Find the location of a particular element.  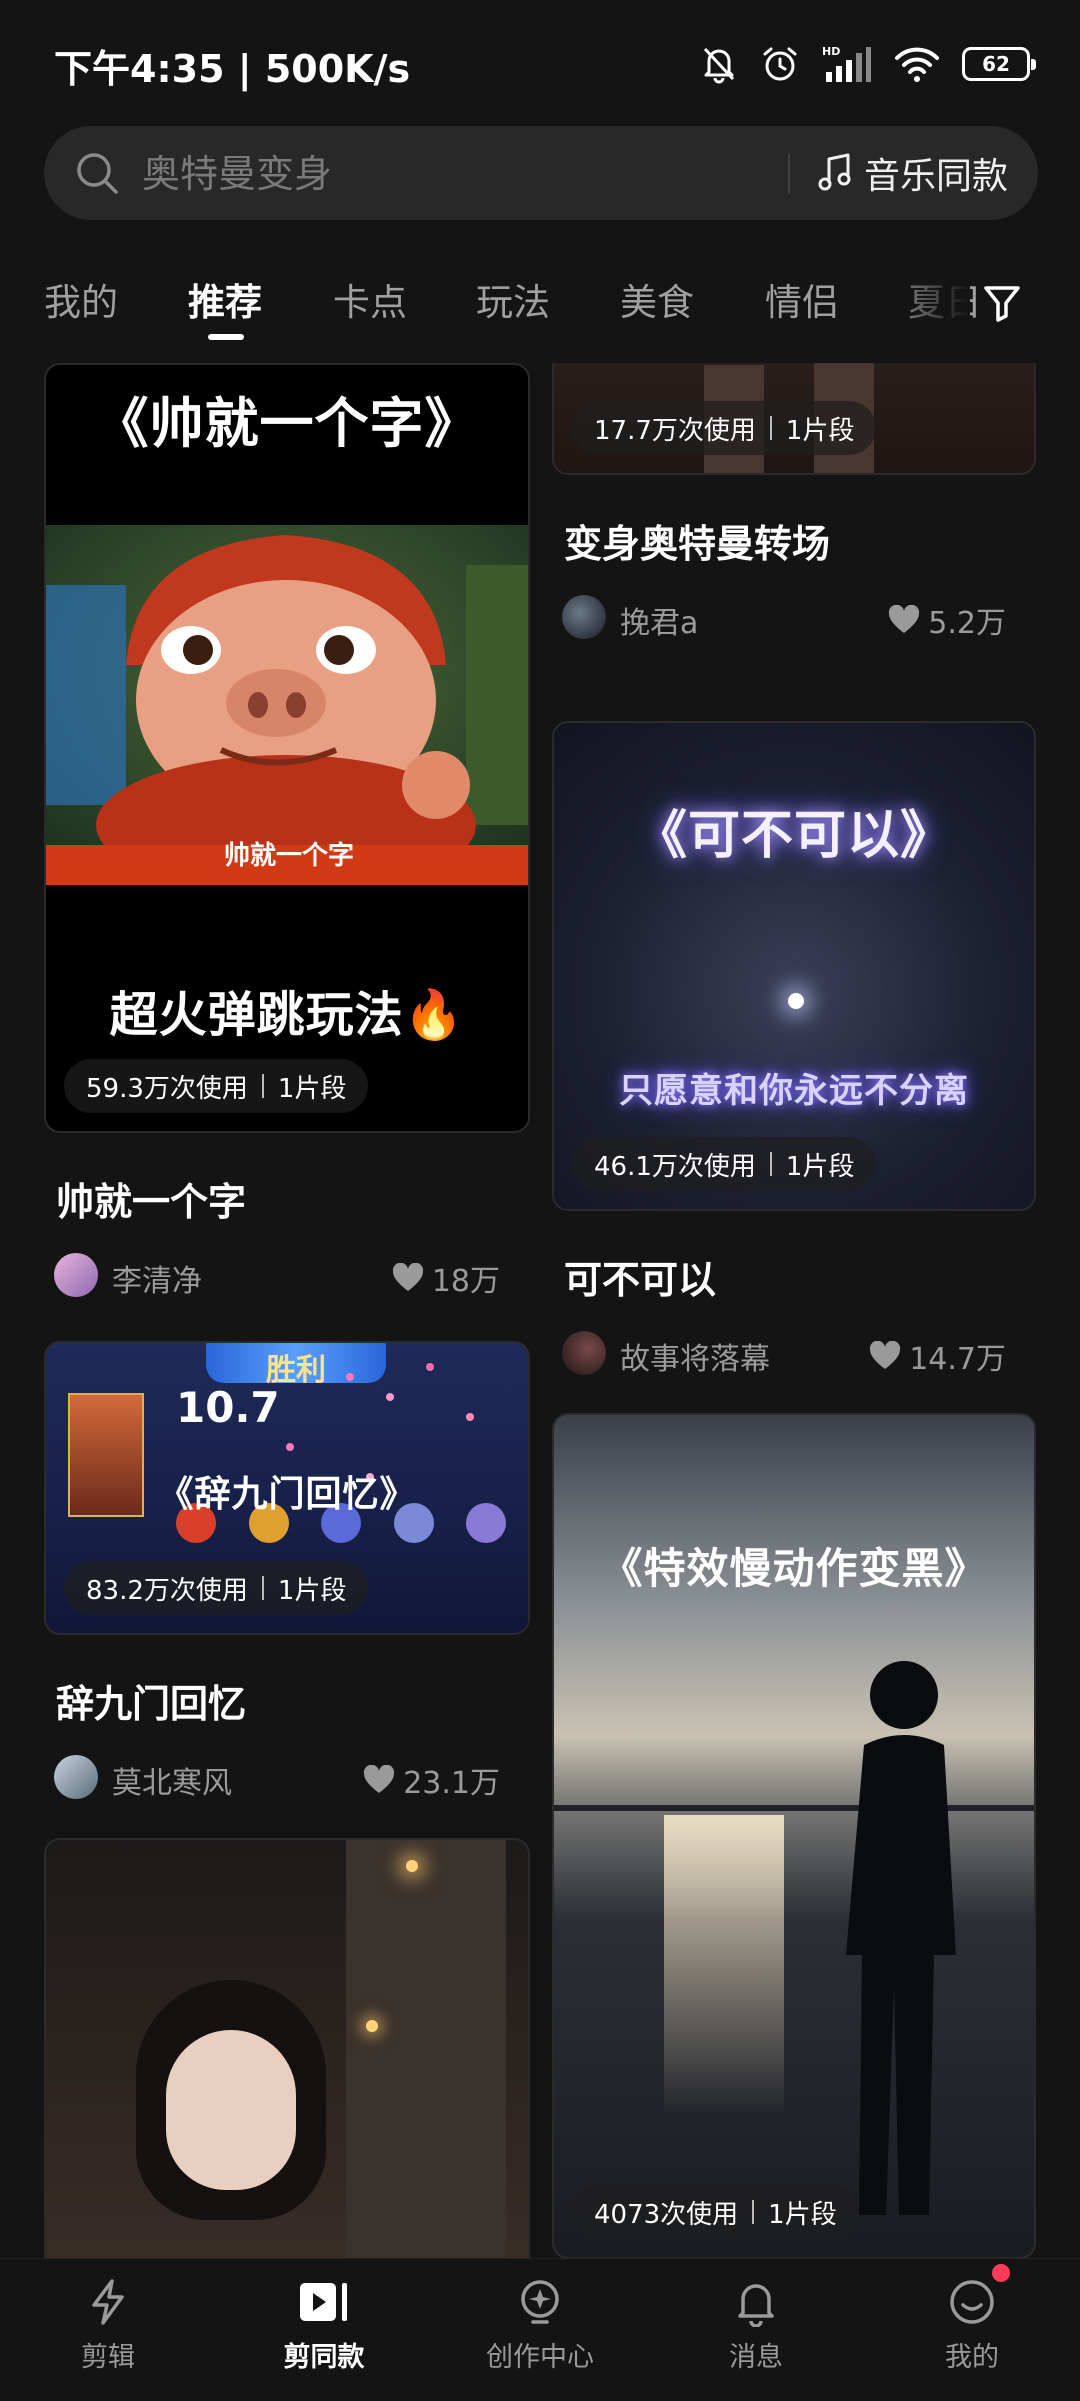

tab-gameplay: 玩法 is located at coordinates (513, 299).